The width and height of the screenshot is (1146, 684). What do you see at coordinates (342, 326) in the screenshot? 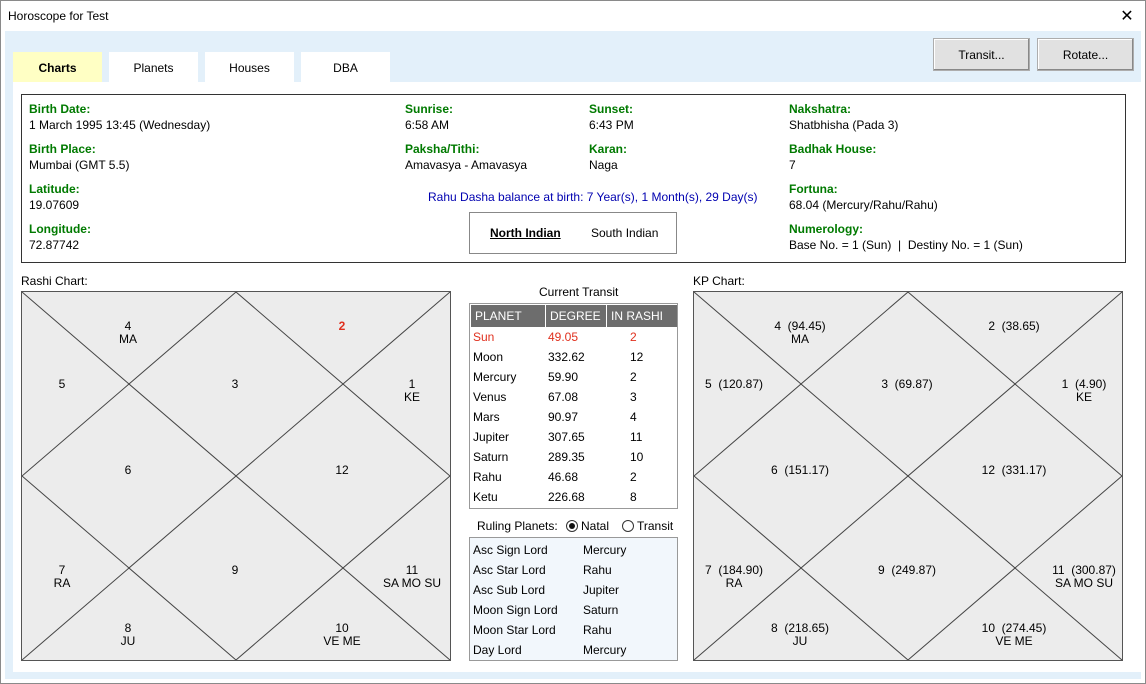
I see `rashi-house: 2` at bounding box center [342, 326].